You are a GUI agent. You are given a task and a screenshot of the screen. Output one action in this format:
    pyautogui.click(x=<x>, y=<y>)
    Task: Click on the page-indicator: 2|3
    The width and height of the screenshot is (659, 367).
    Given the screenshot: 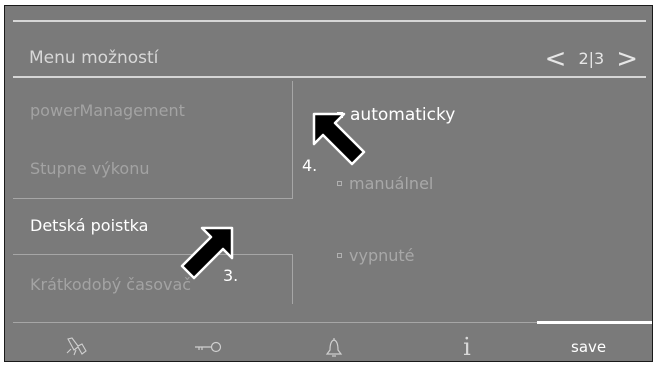 What is the action you would take?
    pyautogui.click(x=591, y=58)
    